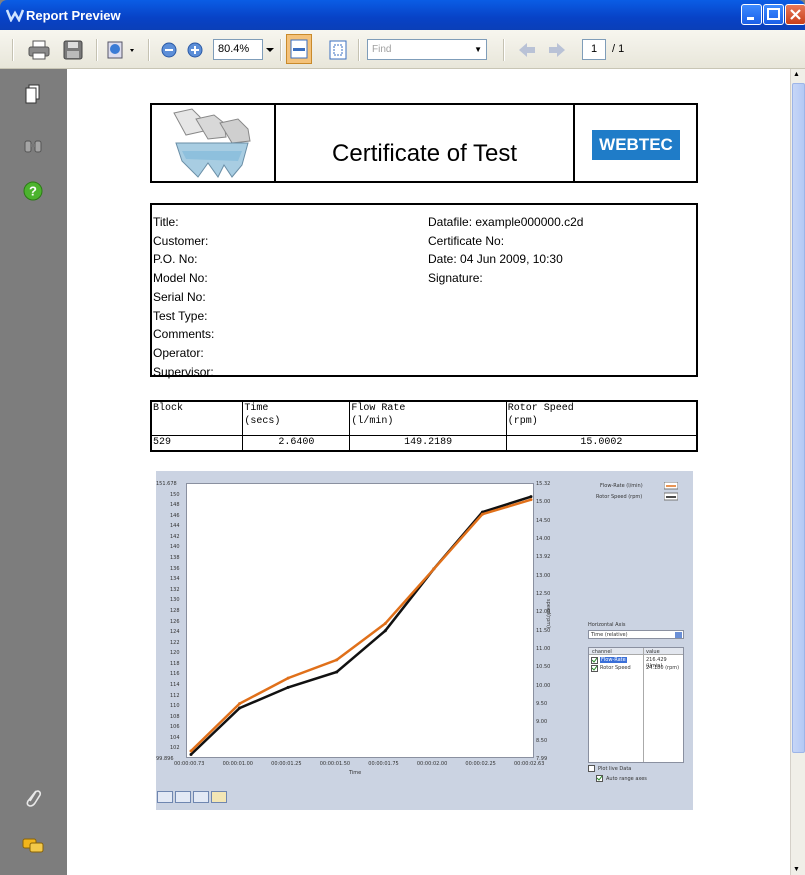  Describe the element at coordinates (543, 520) in the screenshot. I see `right-tick-label: 14.50` at that location.